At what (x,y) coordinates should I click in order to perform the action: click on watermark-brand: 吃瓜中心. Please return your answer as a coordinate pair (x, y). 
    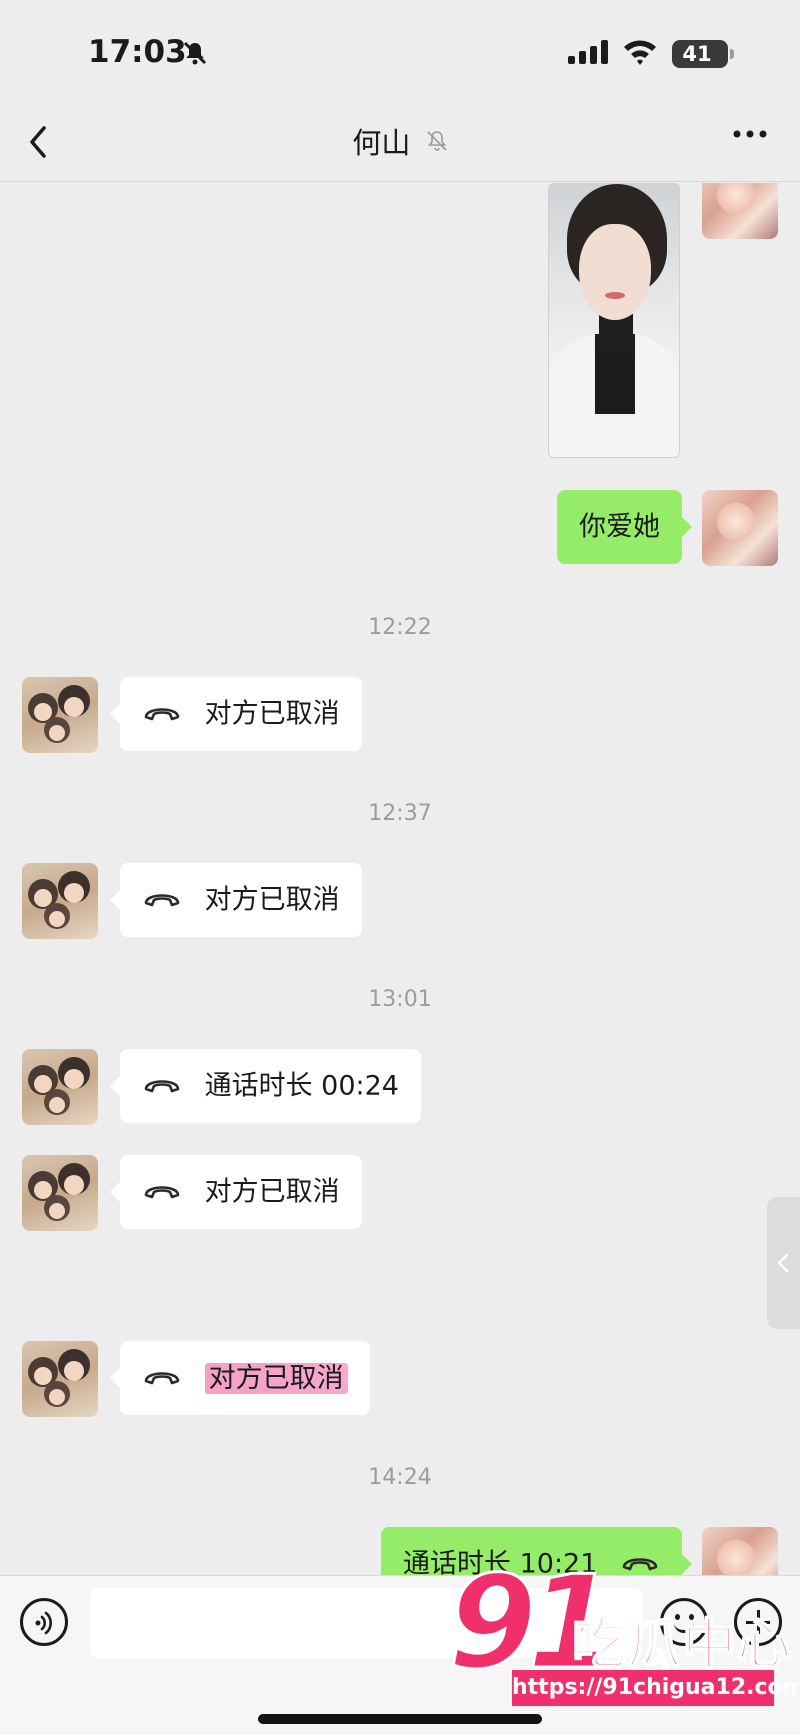
    Looking at the image, I should click on (681, 1644).